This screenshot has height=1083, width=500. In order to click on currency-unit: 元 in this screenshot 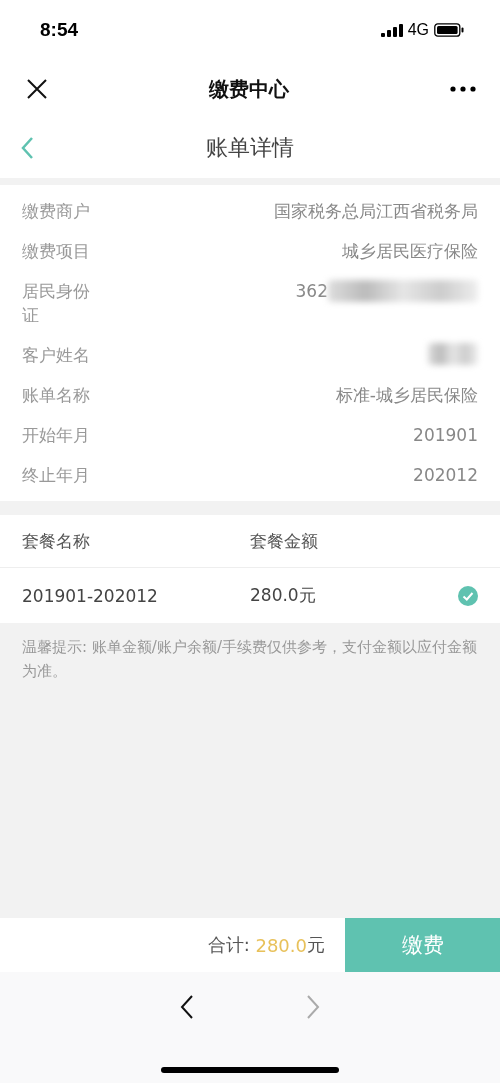, I will do `click(316, 945)`.